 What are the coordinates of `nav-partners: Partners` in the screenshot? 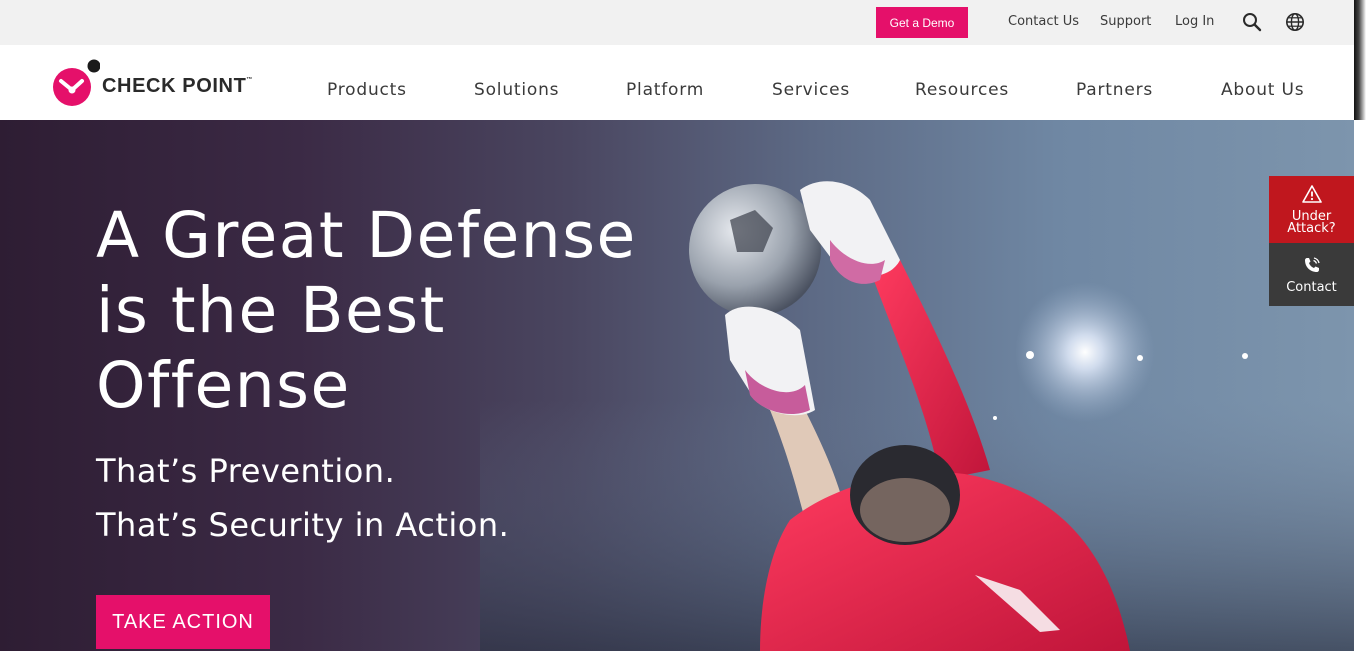 It's located at (1114, 90).